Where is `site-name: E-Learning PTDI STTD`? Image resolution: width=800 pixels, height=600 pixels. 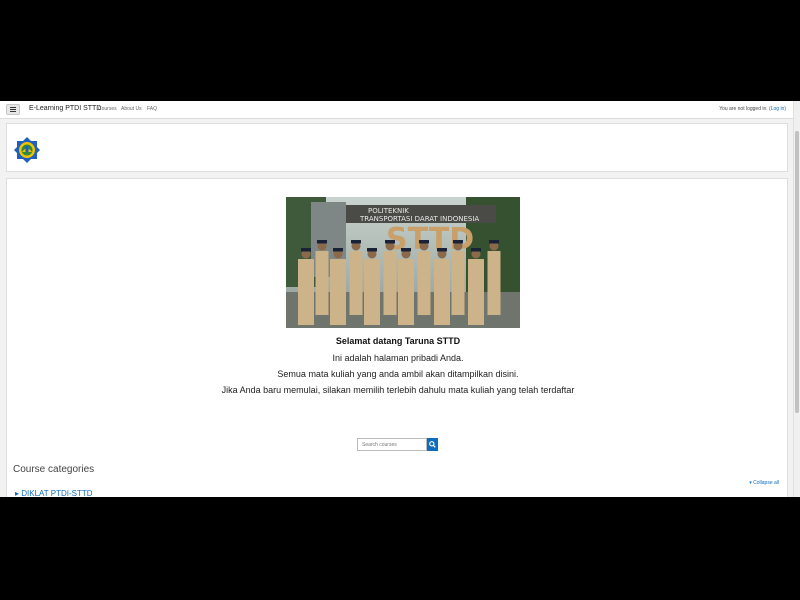
site-name: E-Learning PTDI STTD is located at coordinates (65, 108).